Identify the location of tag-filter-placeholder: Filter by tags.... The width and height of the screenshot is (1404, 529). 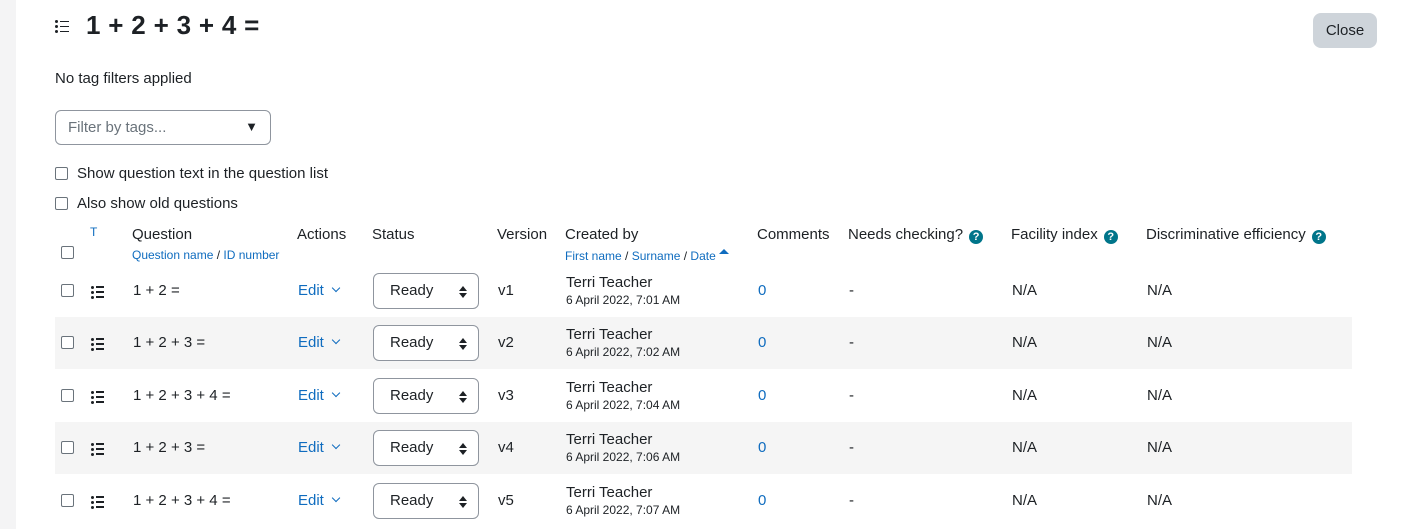
(117, 127).